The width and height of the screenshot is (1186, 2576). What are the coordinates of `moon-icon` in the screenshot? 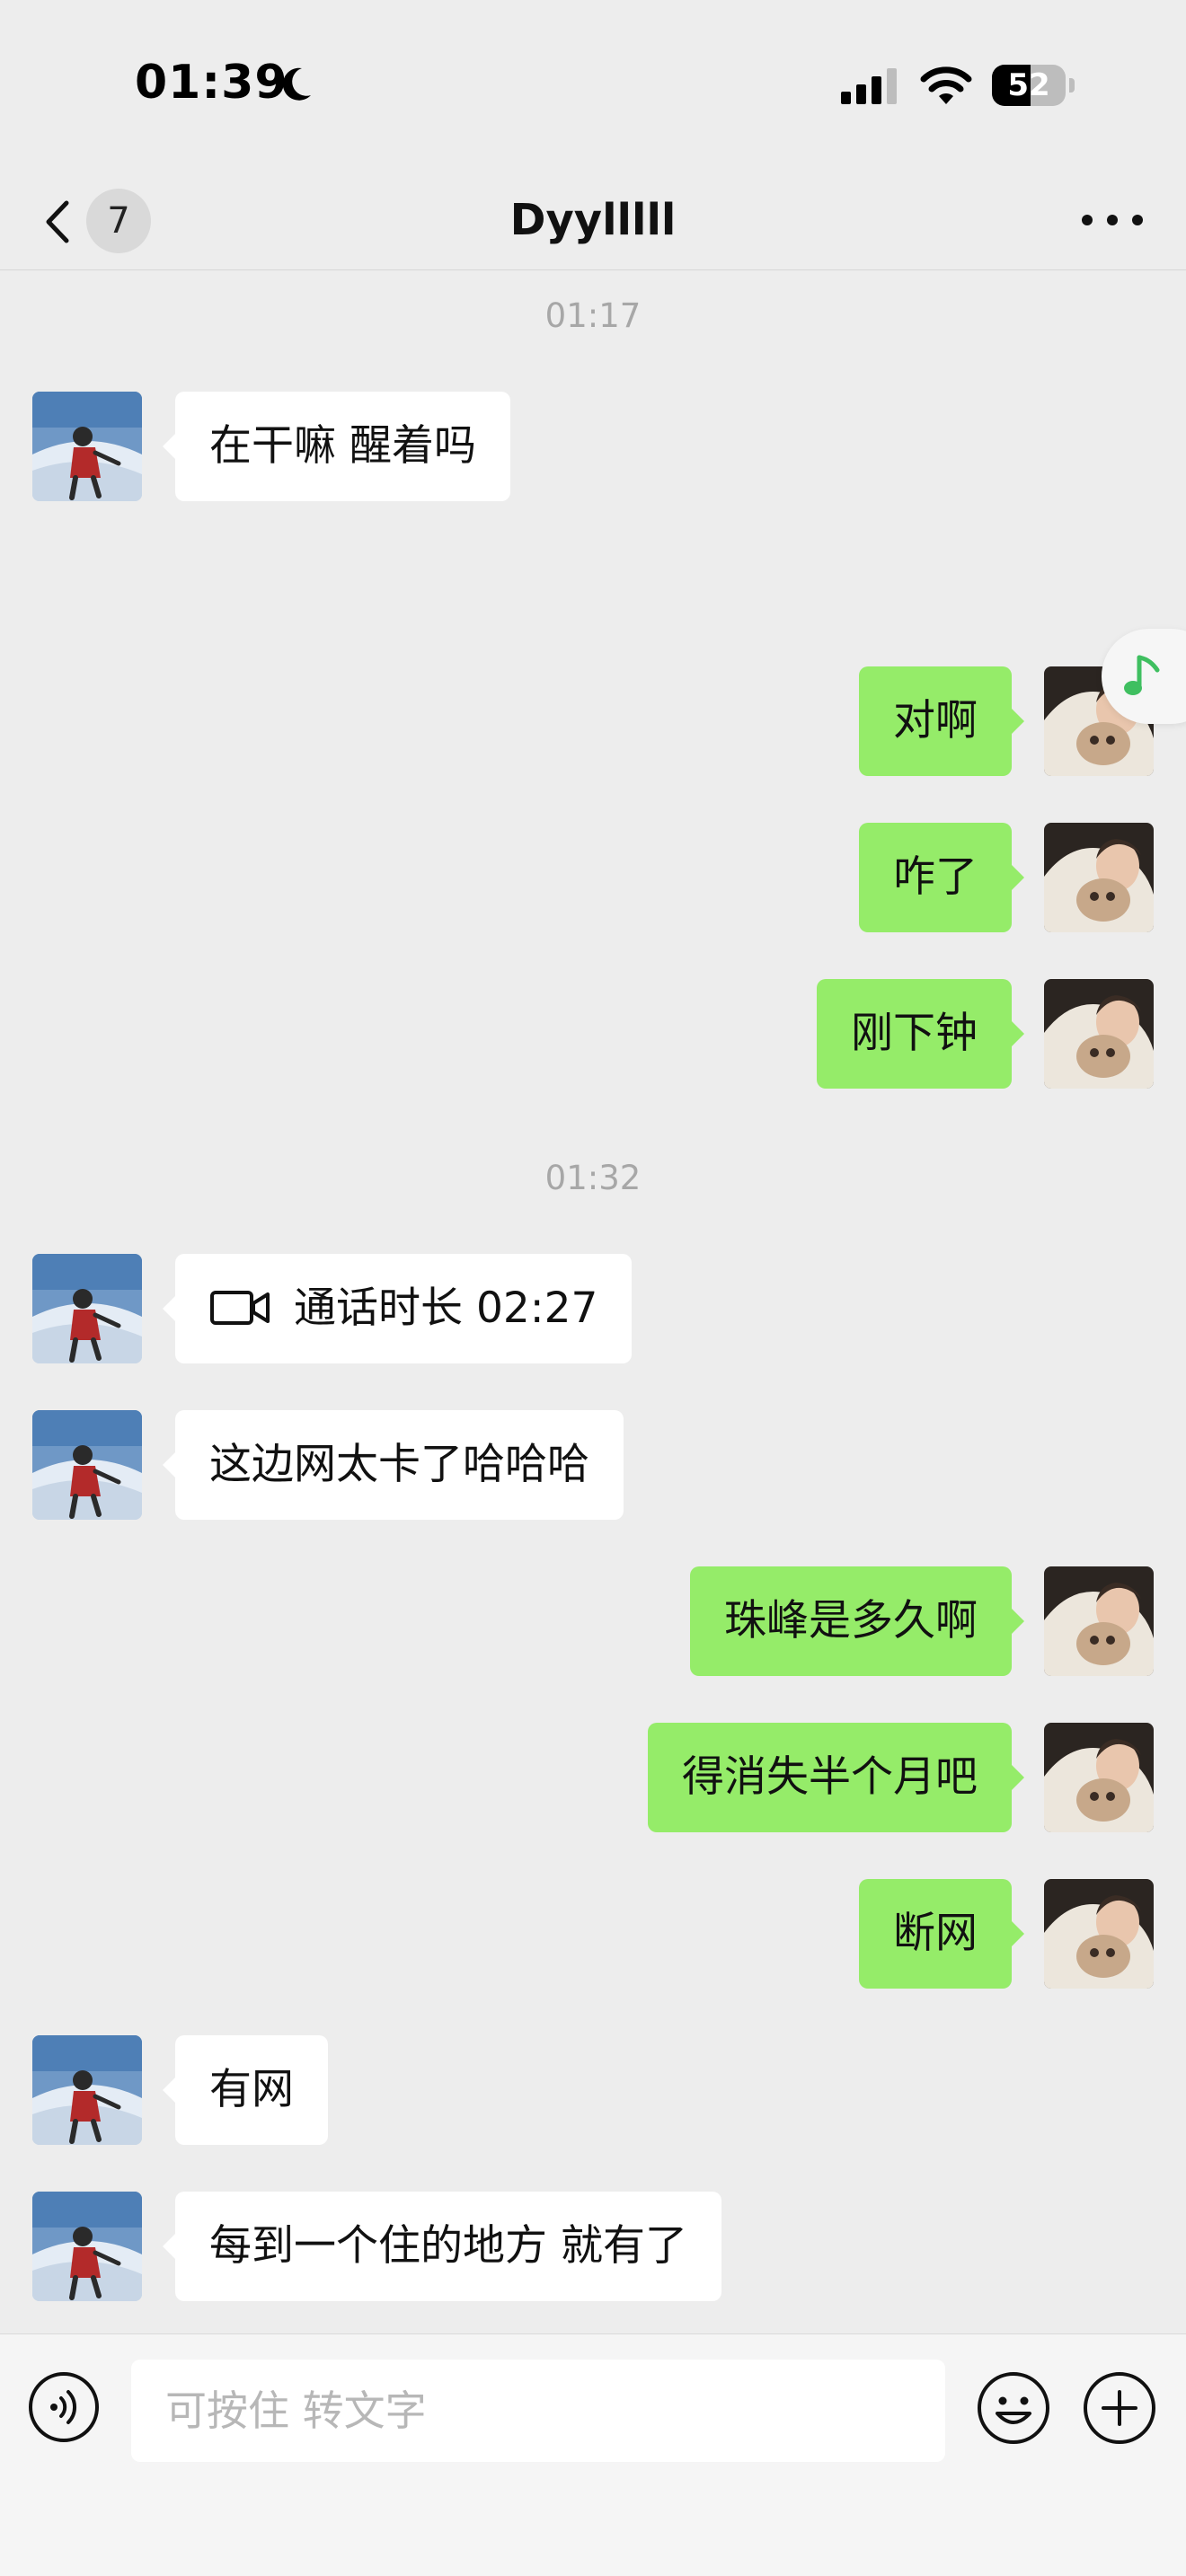 It's located at (296, 84).